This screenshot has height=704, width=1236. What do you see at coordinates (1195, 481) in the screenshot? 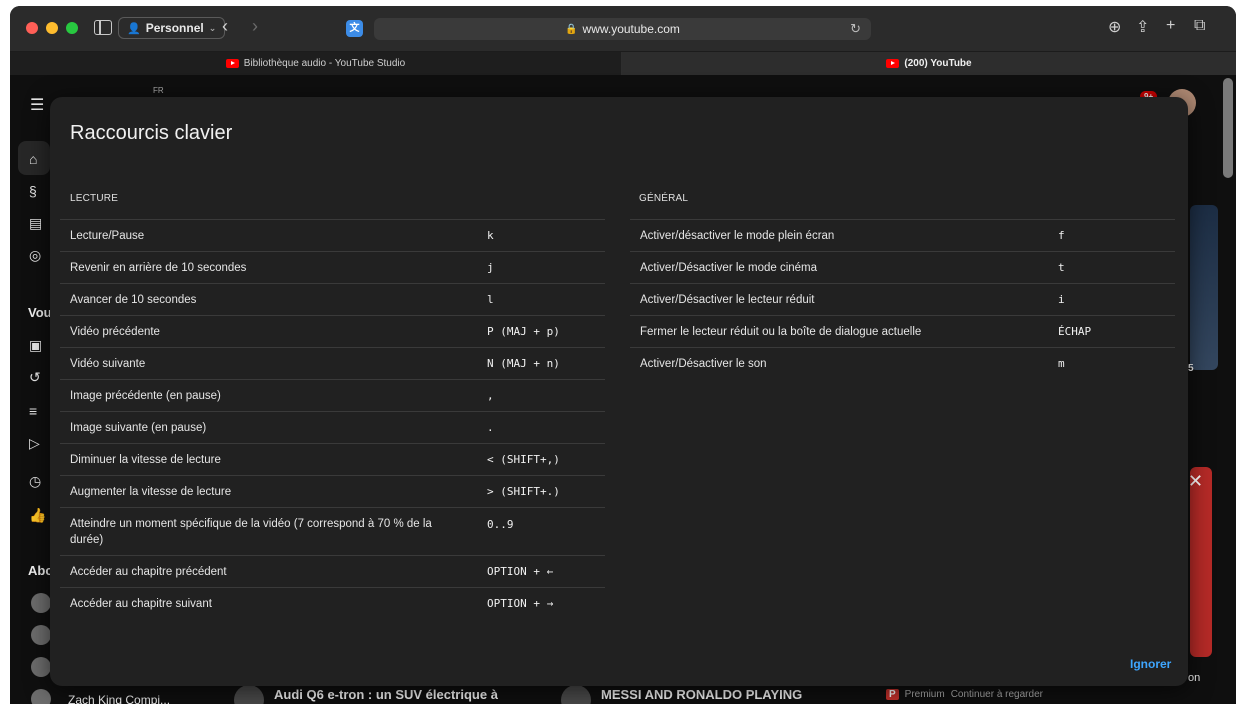
I see `close-icon: ✕` at bounding box center [1195, 481].